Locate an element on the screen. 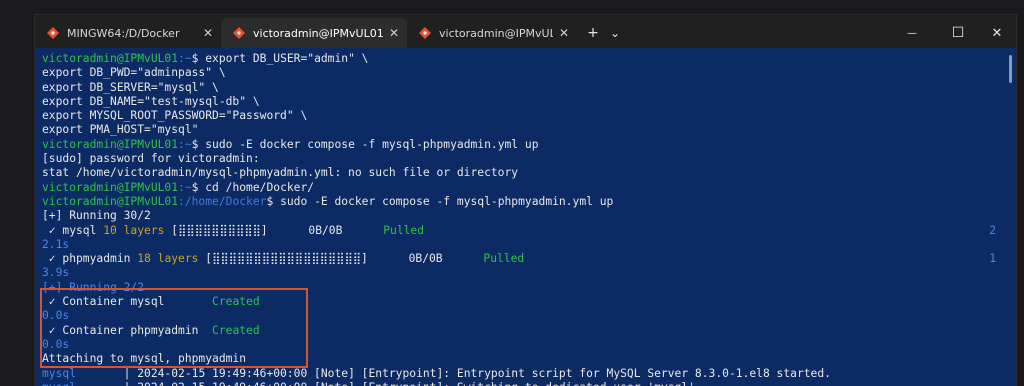 This screenshot has height=386, width=1024. row-count: 1 is located at coordinates (992, 259).